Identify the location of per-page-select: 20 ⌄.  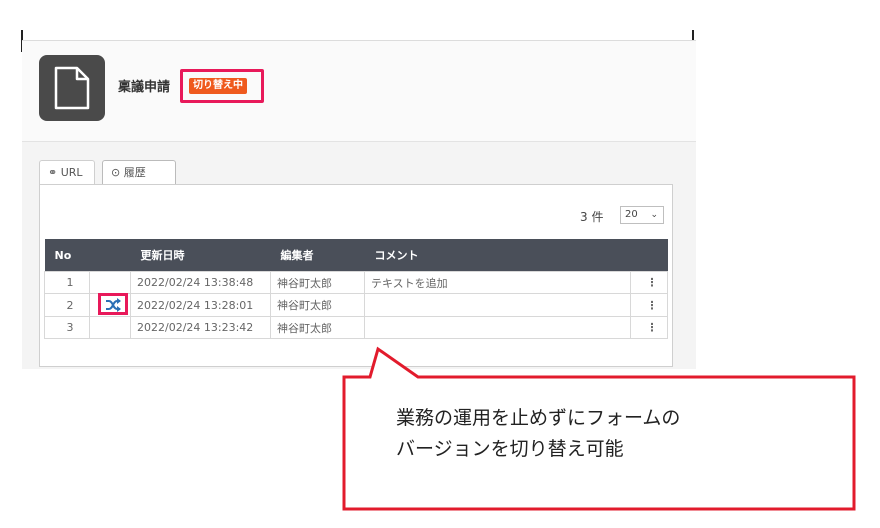
(642, 215).